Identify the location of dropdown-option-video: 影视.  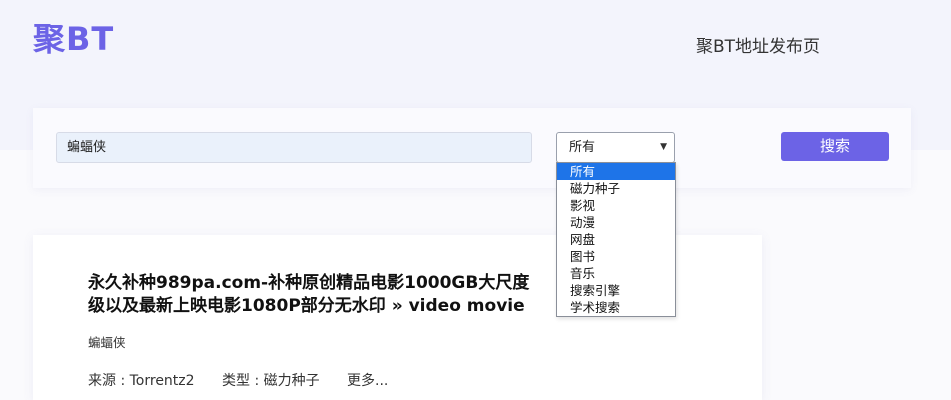
(616, 205).